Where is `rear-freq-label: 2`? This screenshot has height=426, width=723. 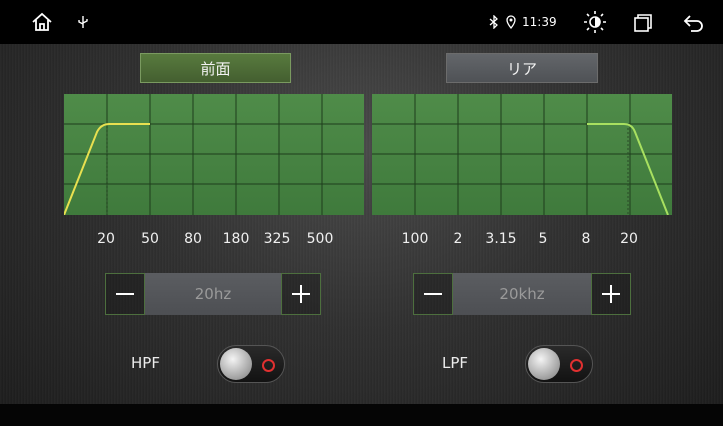
rear-freq-label: 2 is located at coordinates (458, 239).